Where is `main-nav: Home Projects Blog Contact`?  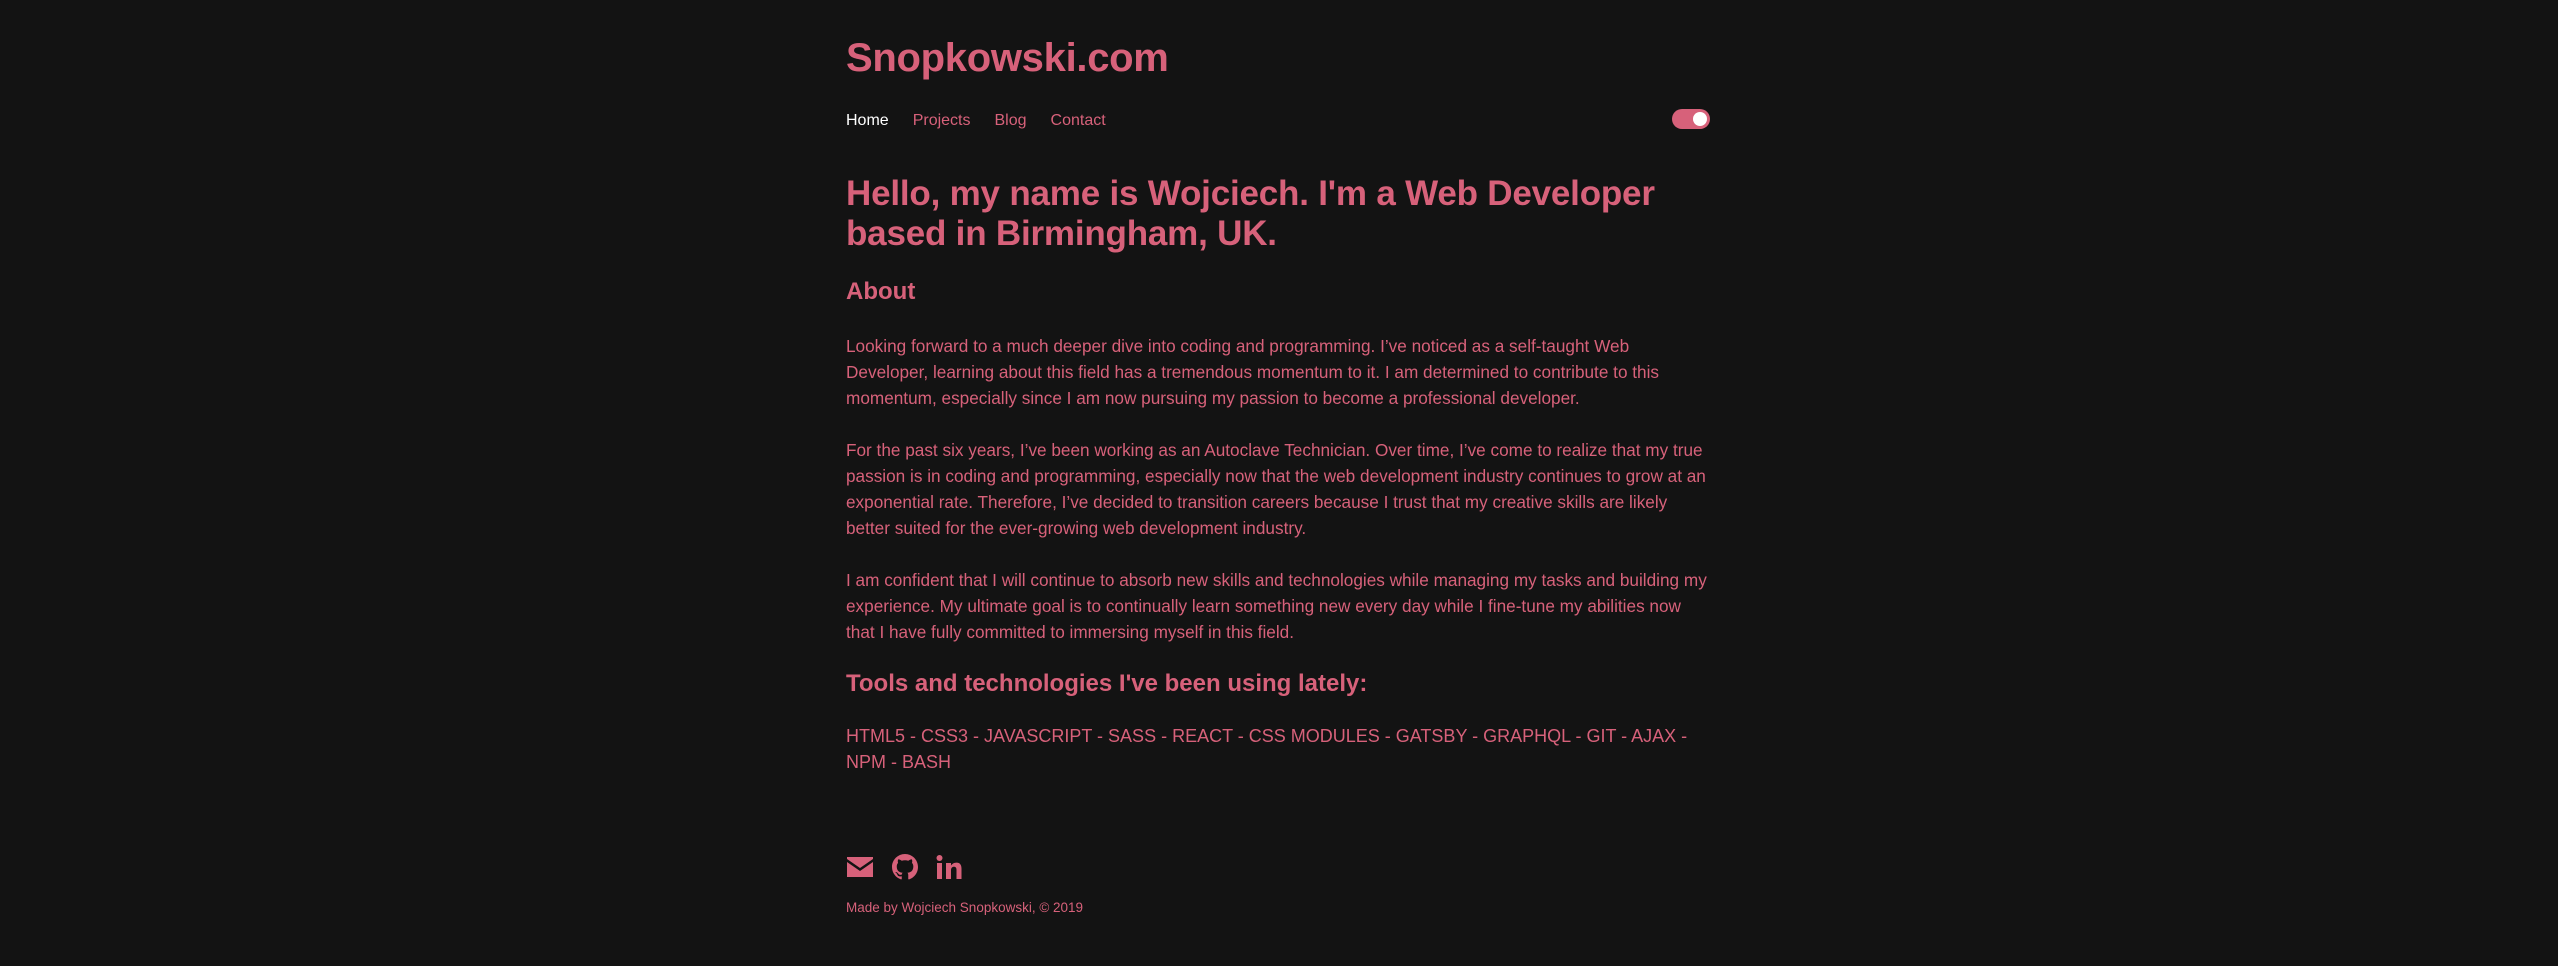
main-nav: Home Projects Blog Contact is located at coordinates (976, 121).